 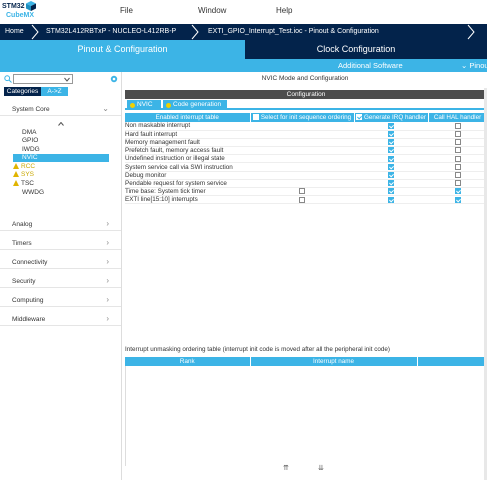 What do you see at coordinates (14, 31) in the screenshot?
I see `breadcrumb-home: Home` at bounding box center [14, 31].